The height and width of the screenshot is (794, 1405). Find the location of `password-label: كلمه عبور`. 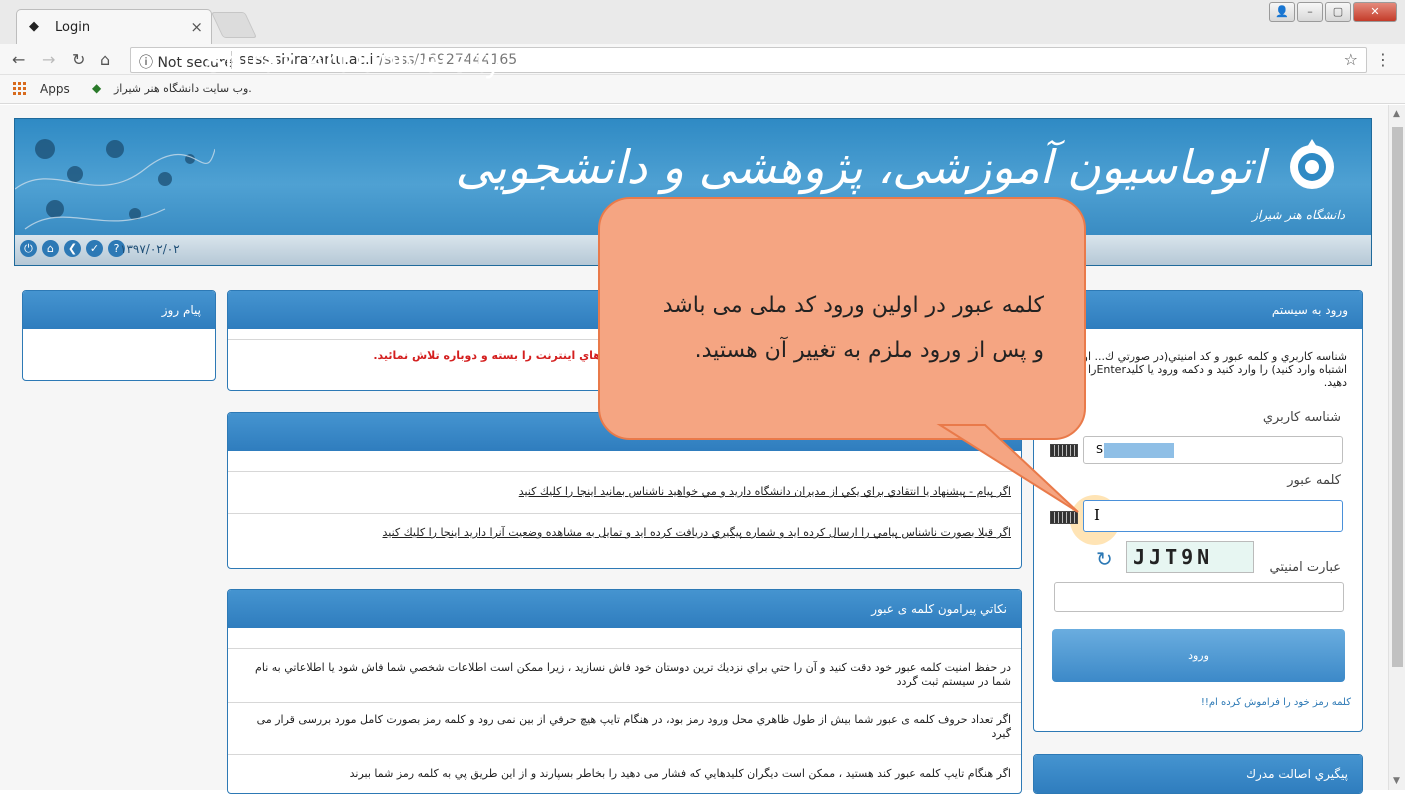

password-label: كلمه عبور is located at coordinates (1314, 480).